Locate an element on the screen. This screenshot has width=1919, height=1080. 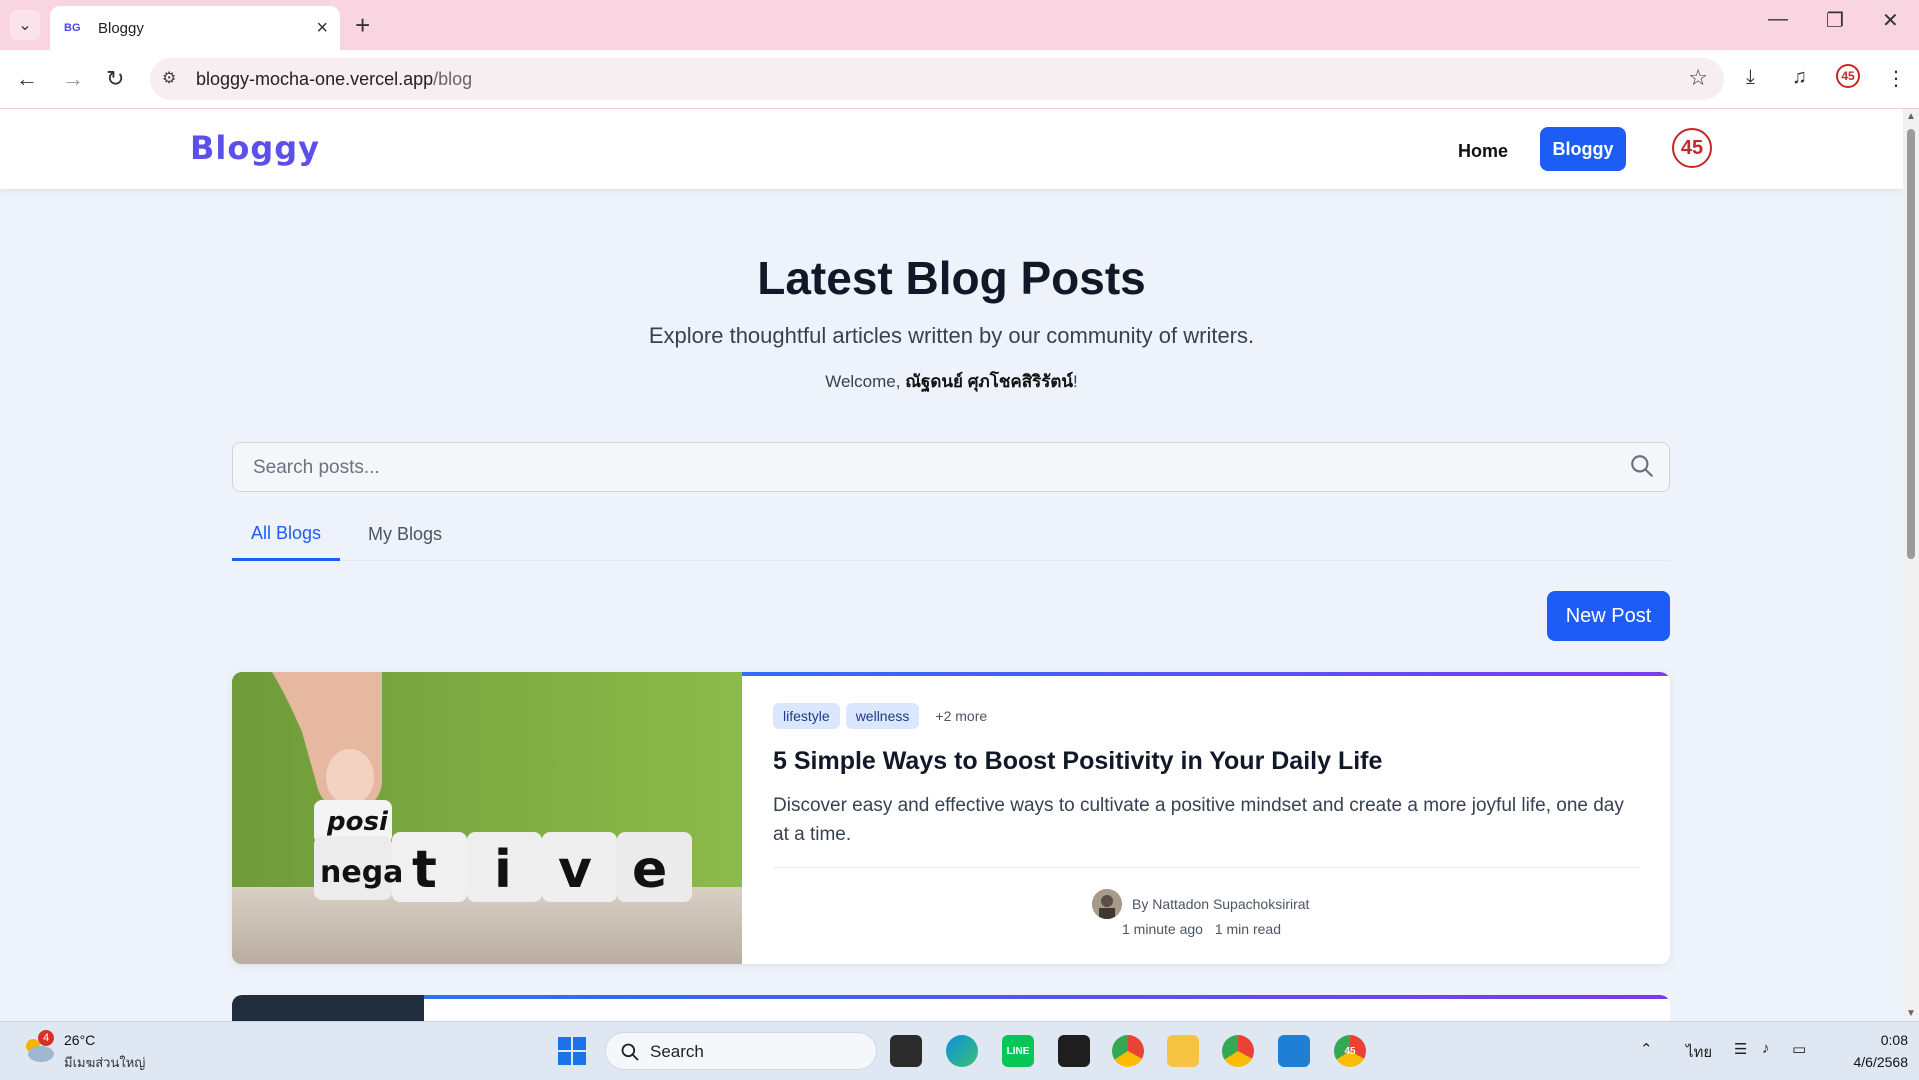
tag-badge: wellness is located at coordinates (882, 716).